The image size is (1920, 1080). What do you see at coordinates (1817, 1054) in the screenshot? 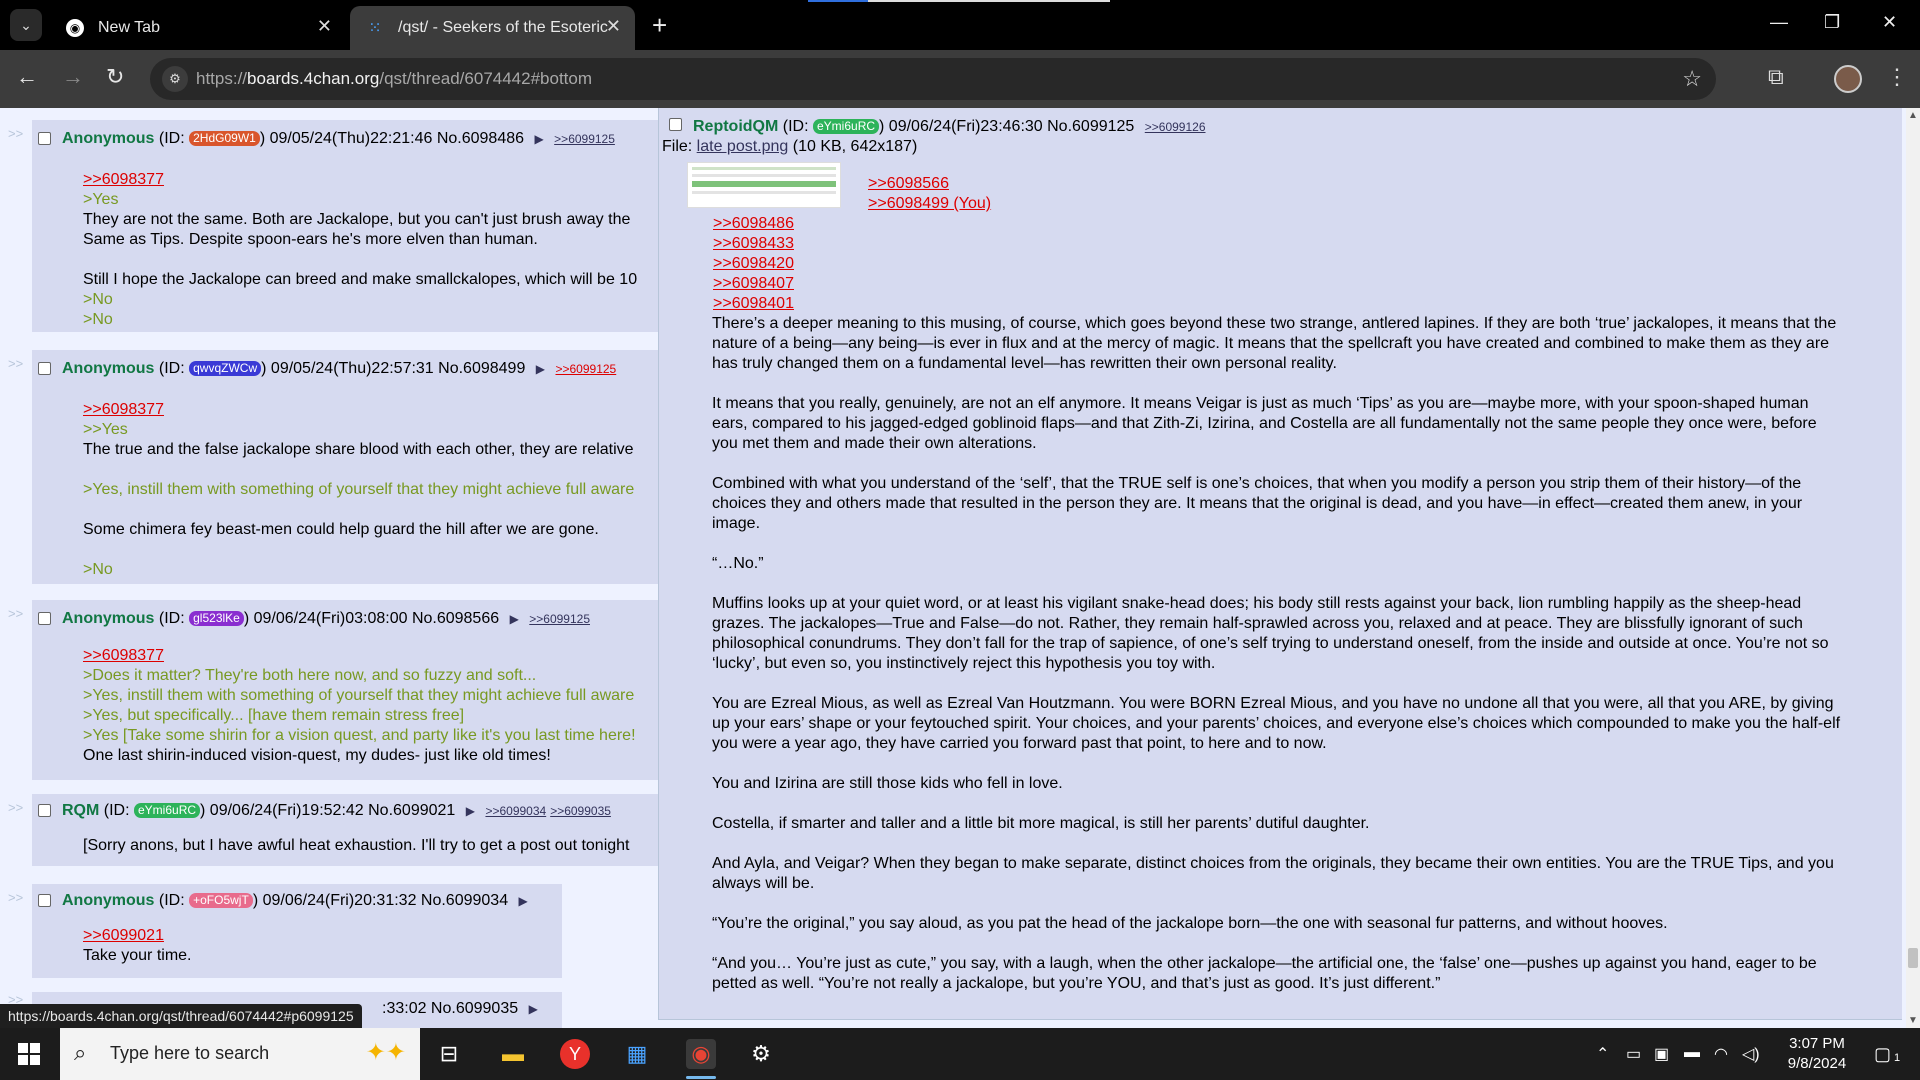
I see `system-clock: 3:07 PM 9/8/2024` at bounding box center [1817, 1054].